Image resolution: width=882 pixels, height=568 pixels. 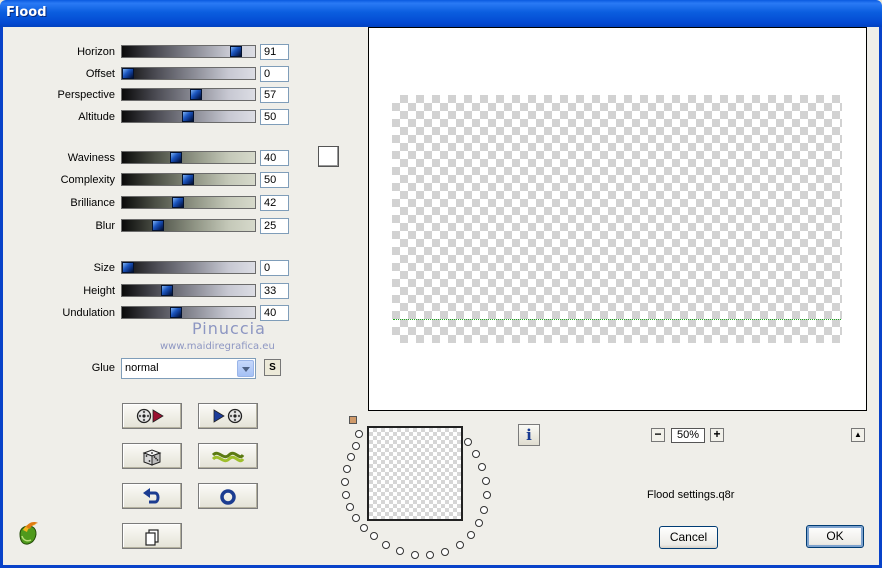 I want to click on collapse-arrow-icon: ▲, so click(x=858, y=435).